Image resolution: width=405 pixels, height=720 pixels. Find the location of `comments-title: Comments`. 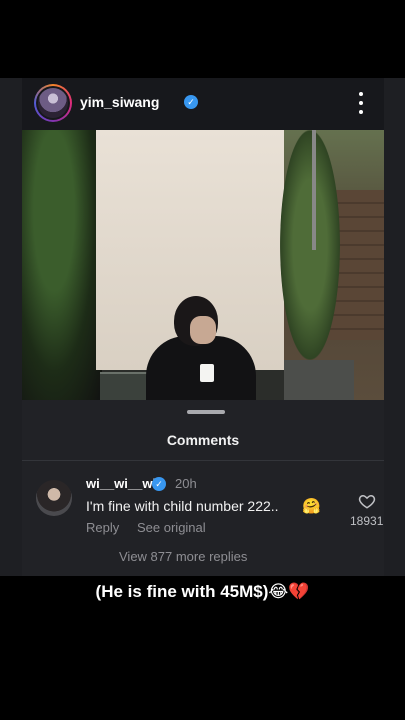

comments-title: Comments is located at coordinates (203, 440).